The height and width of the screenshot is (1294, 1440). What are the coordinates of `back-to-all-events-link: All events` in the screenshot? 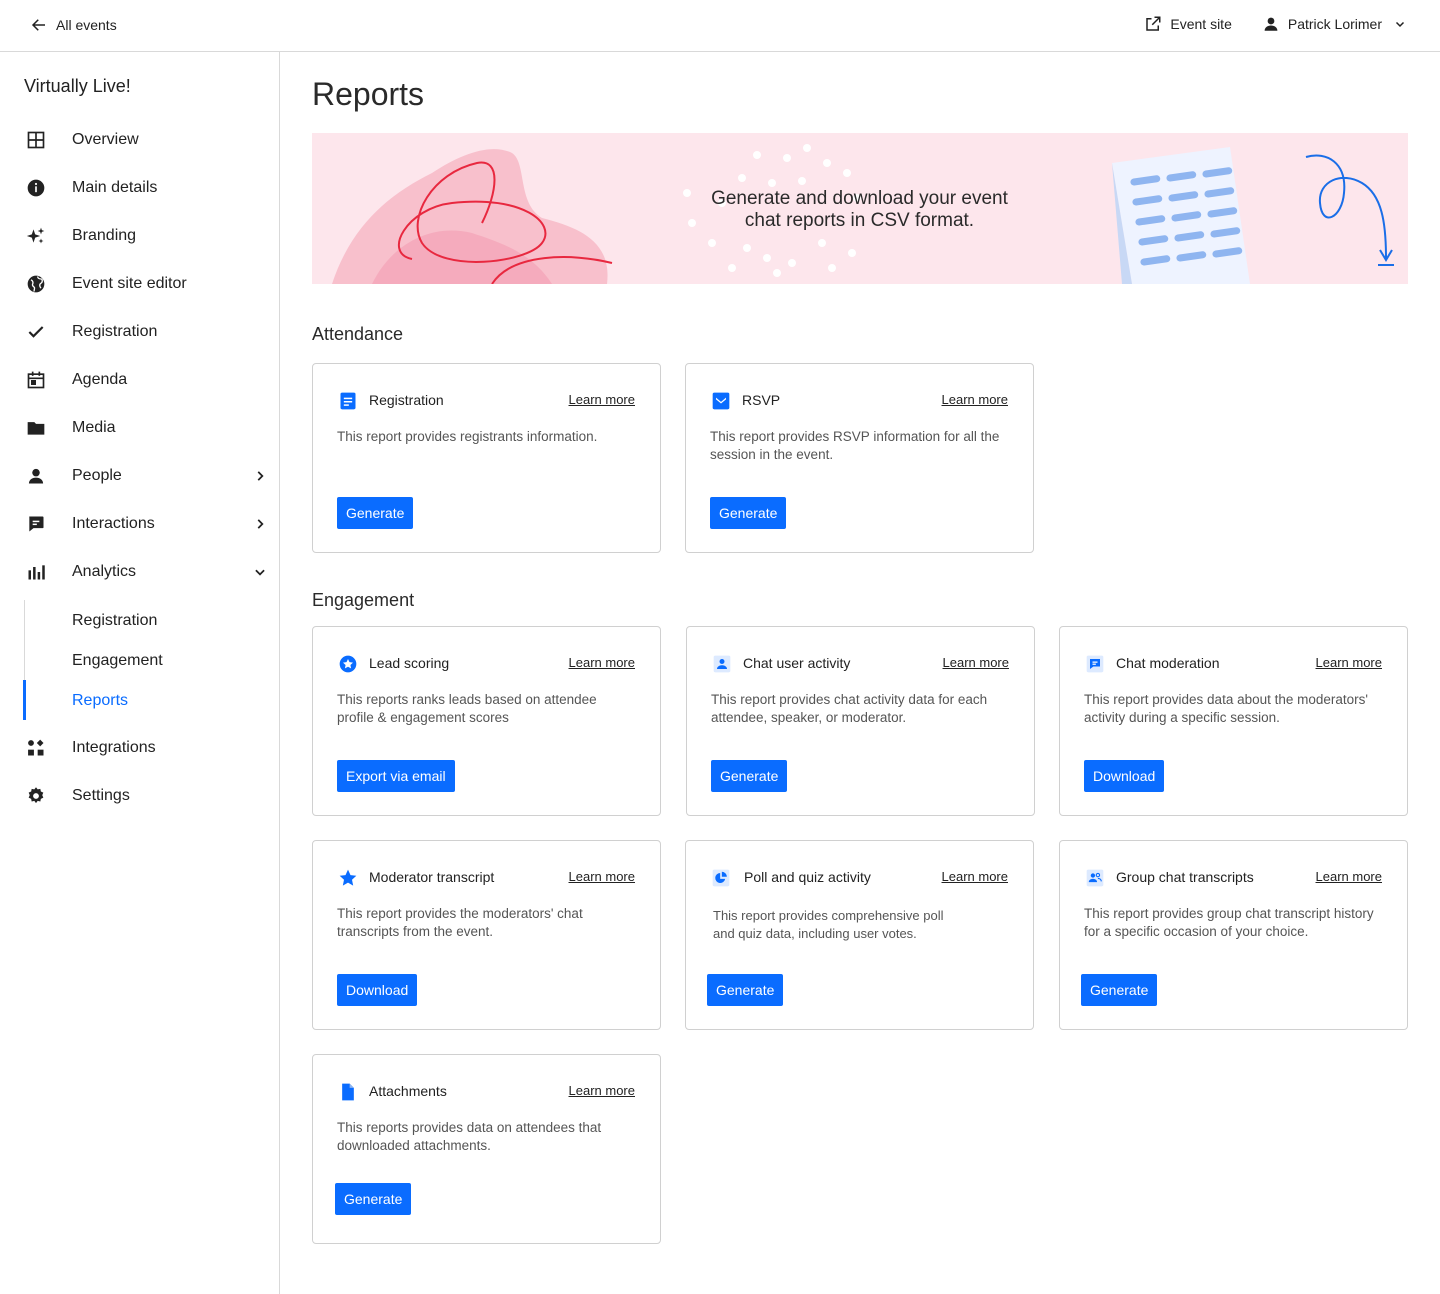 It's located at (73, 25).